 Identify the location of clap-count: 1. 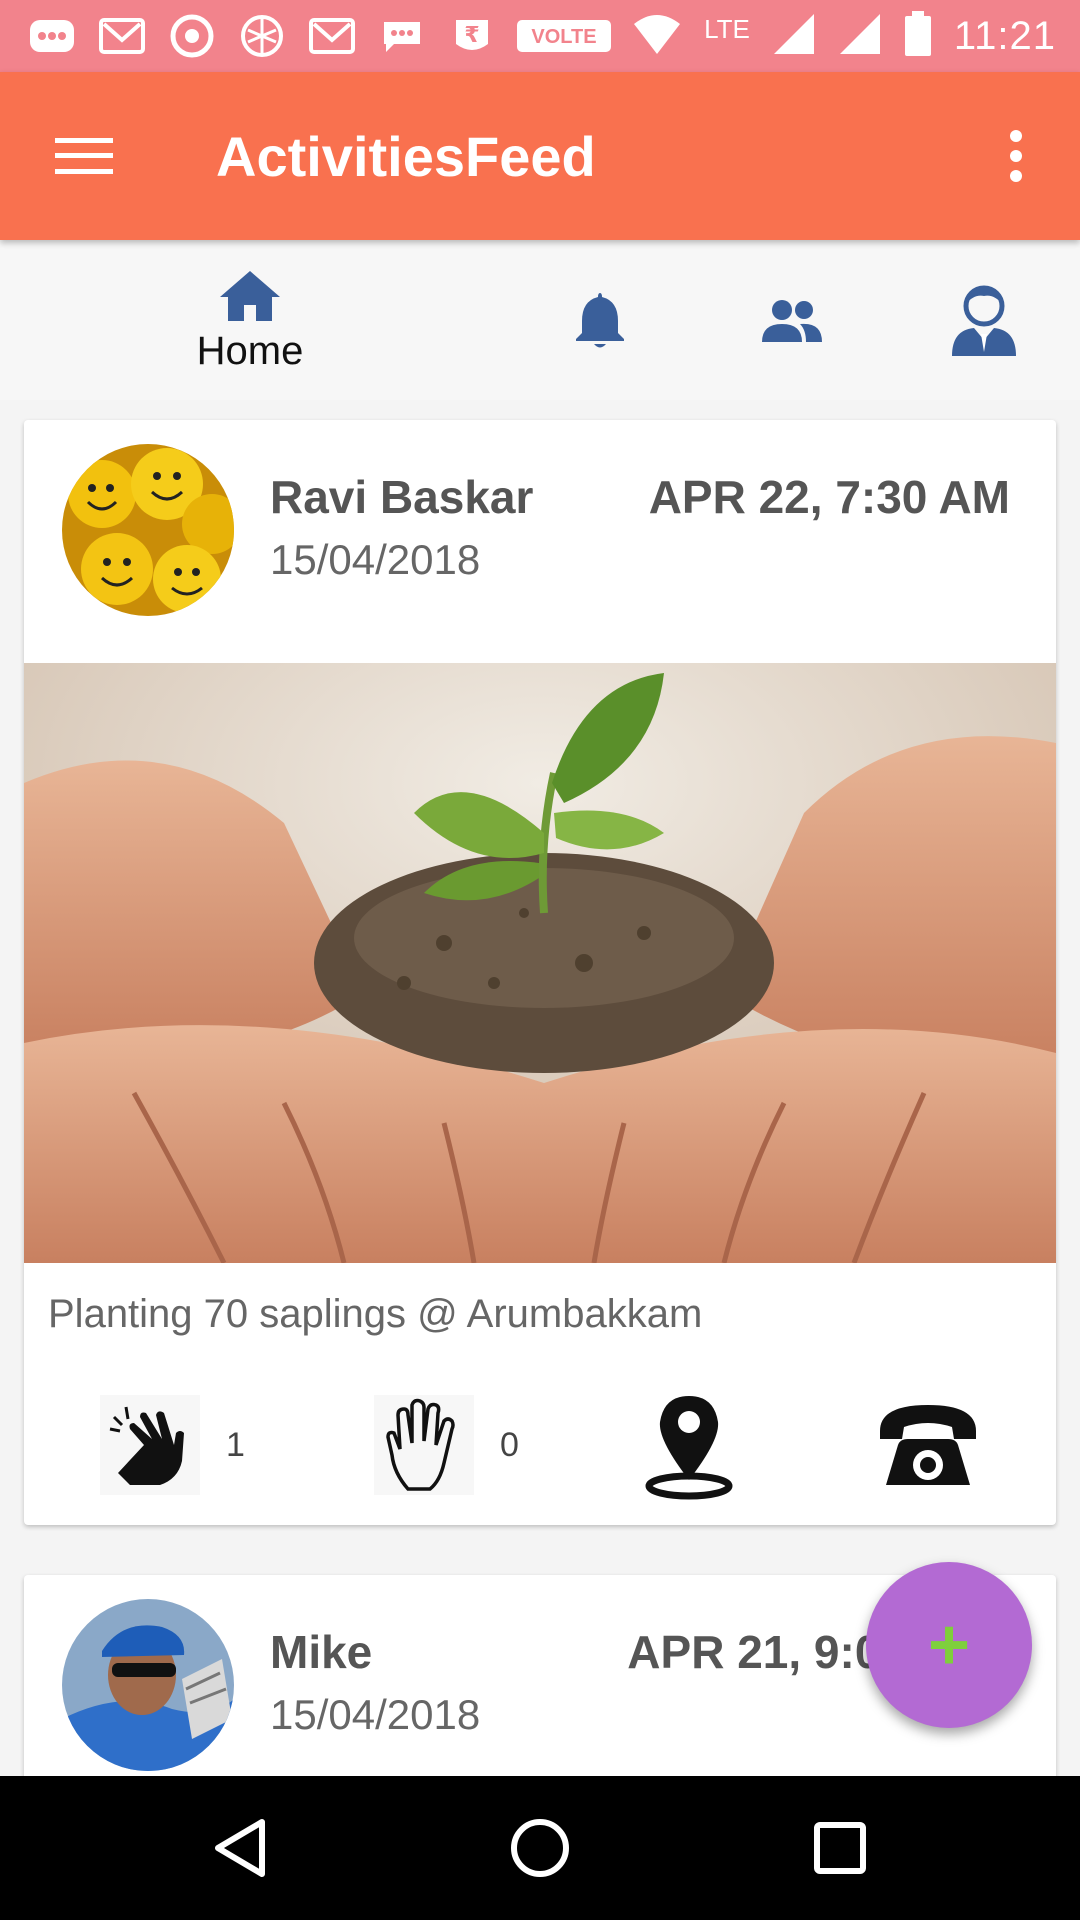
(235, 1444).